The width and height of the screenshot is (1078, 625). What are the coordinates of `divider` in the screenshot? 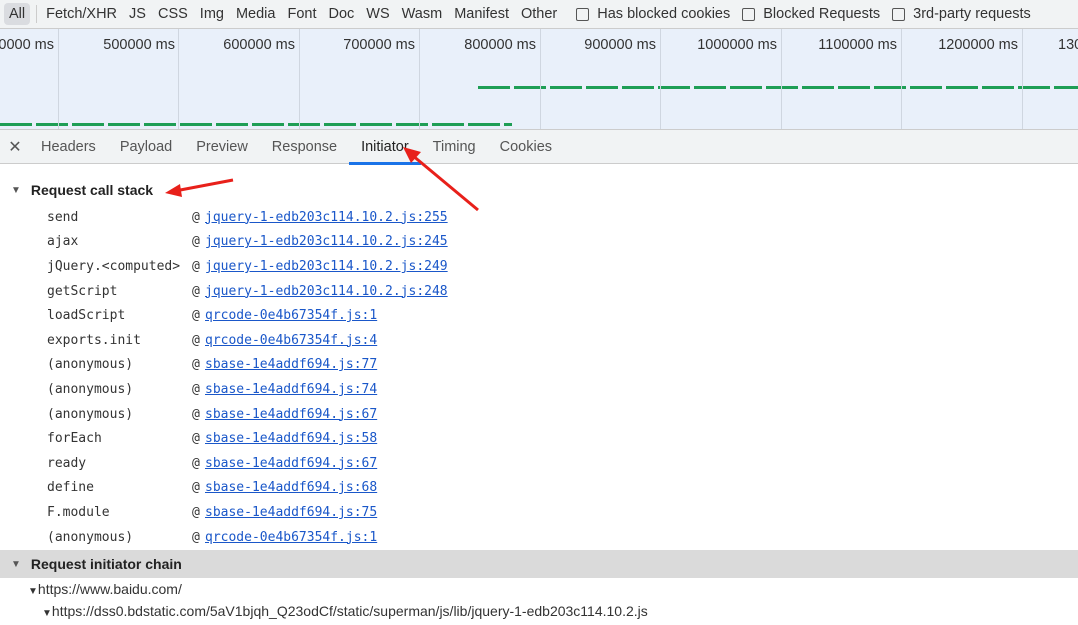 It's located at (37, 14).